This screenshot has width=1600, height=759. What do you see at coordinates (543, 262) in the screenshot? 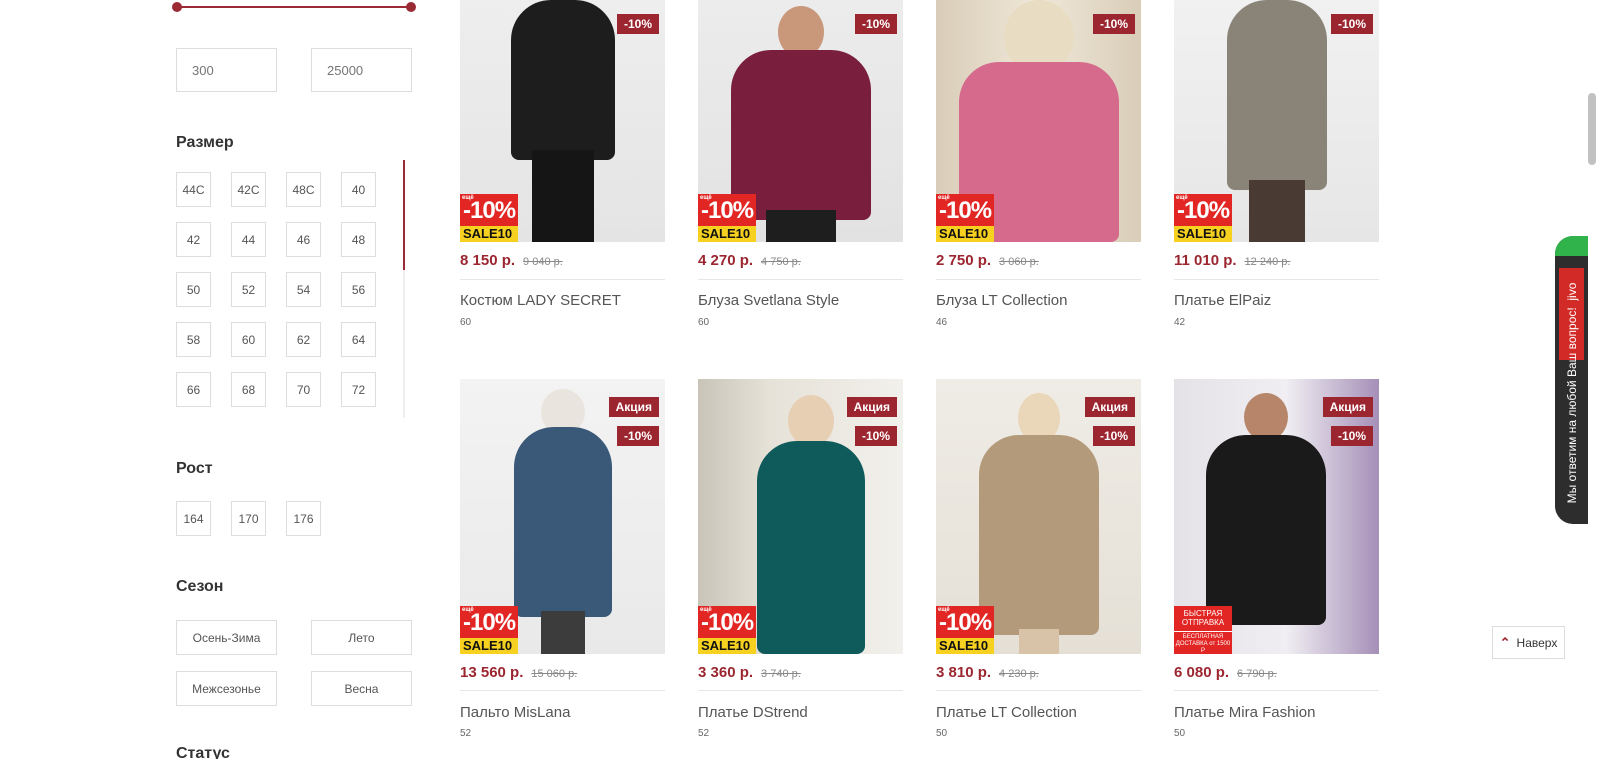
I see `old-price: 9 040 р.` at bounding box center [543, 262].